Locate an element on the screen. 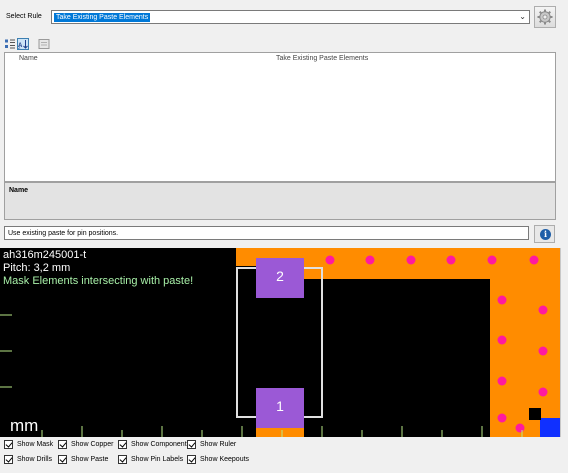 The image size is (568, 473). rule-combobox: Take Existing Paste Elements ⌄ is located at coordinates (290, 17).